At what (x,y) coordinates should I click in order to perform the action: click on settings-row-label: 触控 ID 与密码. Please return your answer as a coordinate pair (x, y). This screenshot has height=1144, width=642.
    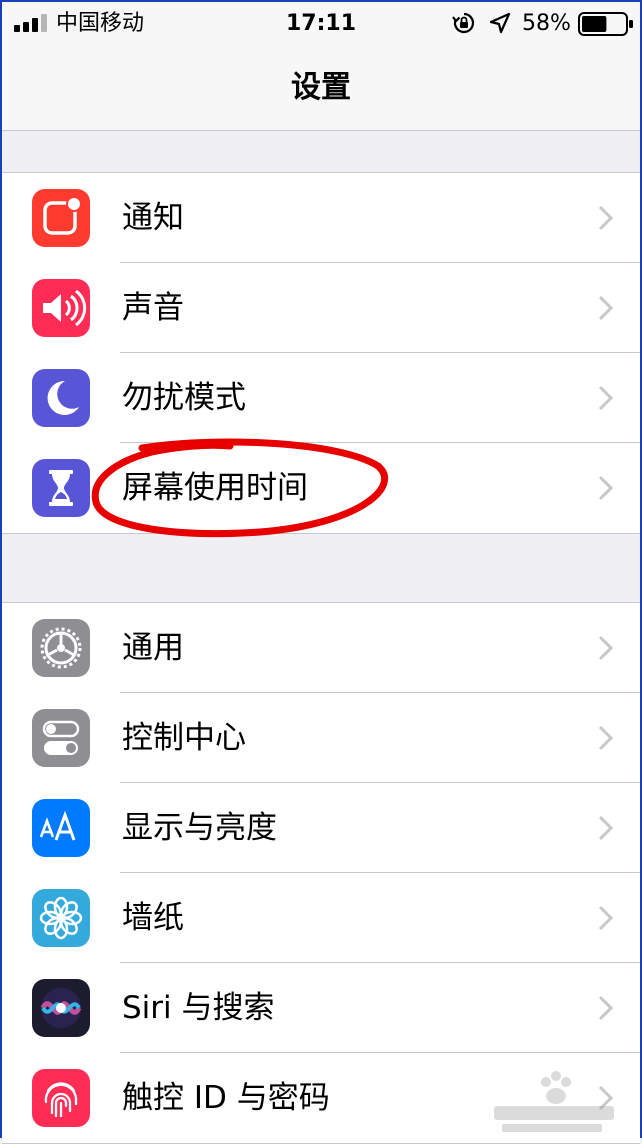
    Looking at the image, I should click on (226, 1098).